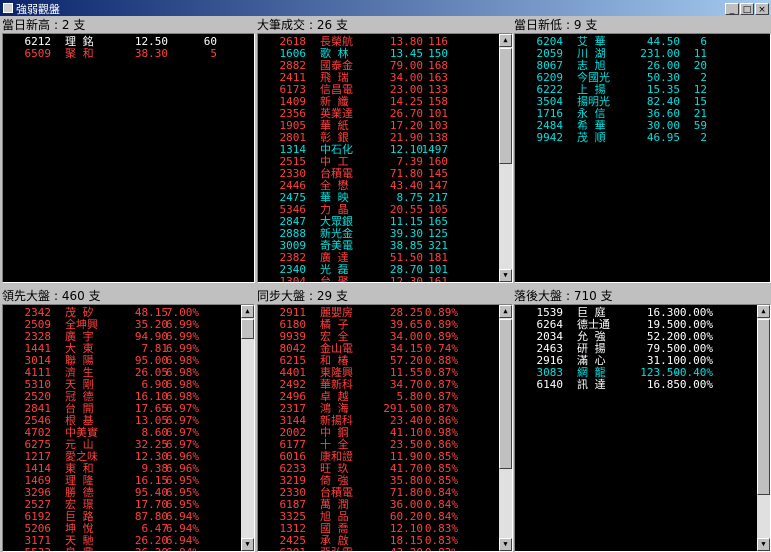 The height and width of the screenshot is (552, 771). Describe the element at coordinates (591, 384) in the screenshot. I see `stock-name: 訊 達` at that location.